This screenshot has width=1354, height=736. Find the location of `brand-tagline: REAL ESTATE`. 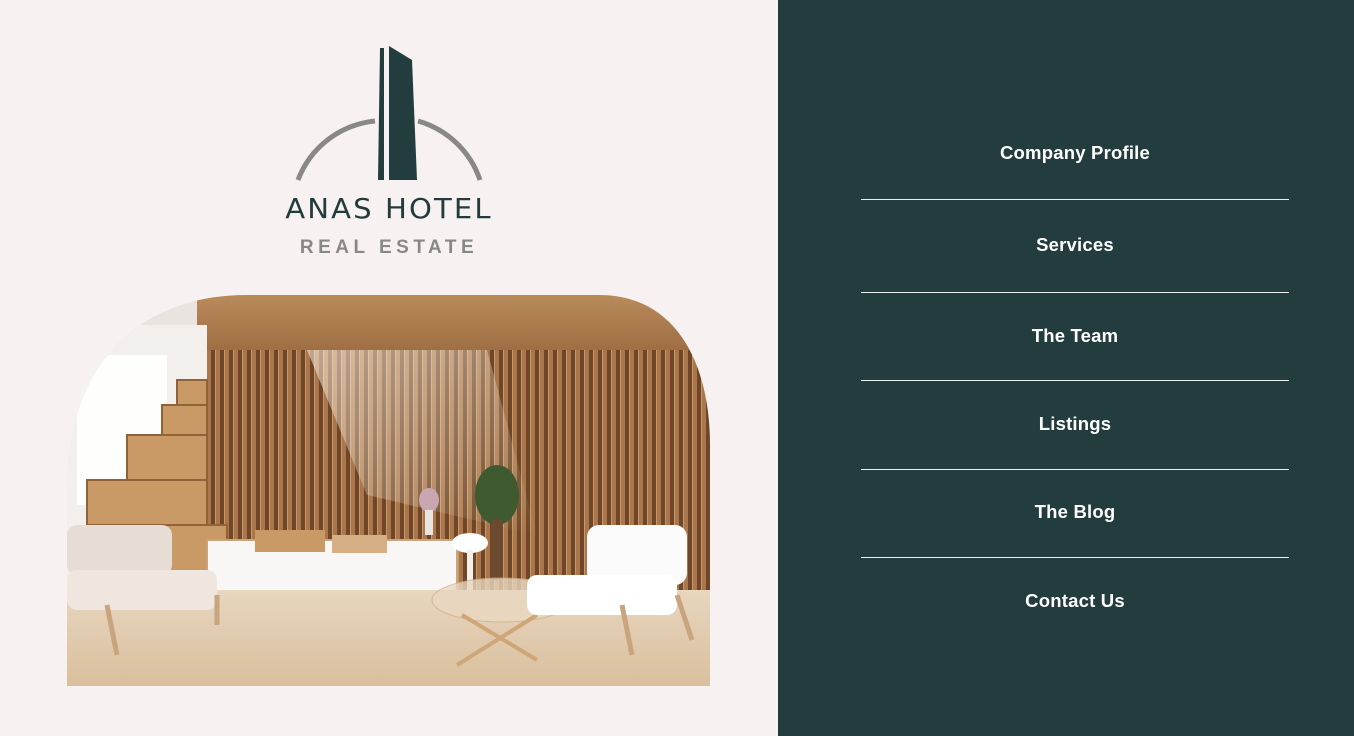

brand-tagline: REAL ESTATE is located at coordinates (389, 247).